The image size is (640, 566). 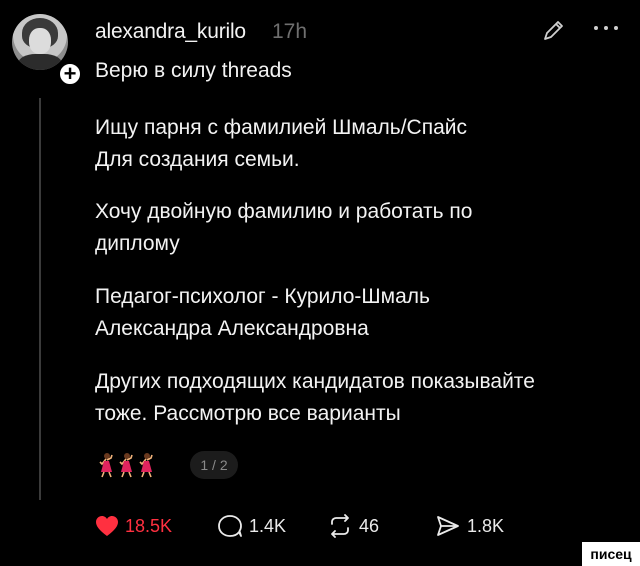 What do you see at coordinates (193, 71) in the screenshot?
I see `topic-tag: Верю в силу threads` at bounding box center [193, 71].